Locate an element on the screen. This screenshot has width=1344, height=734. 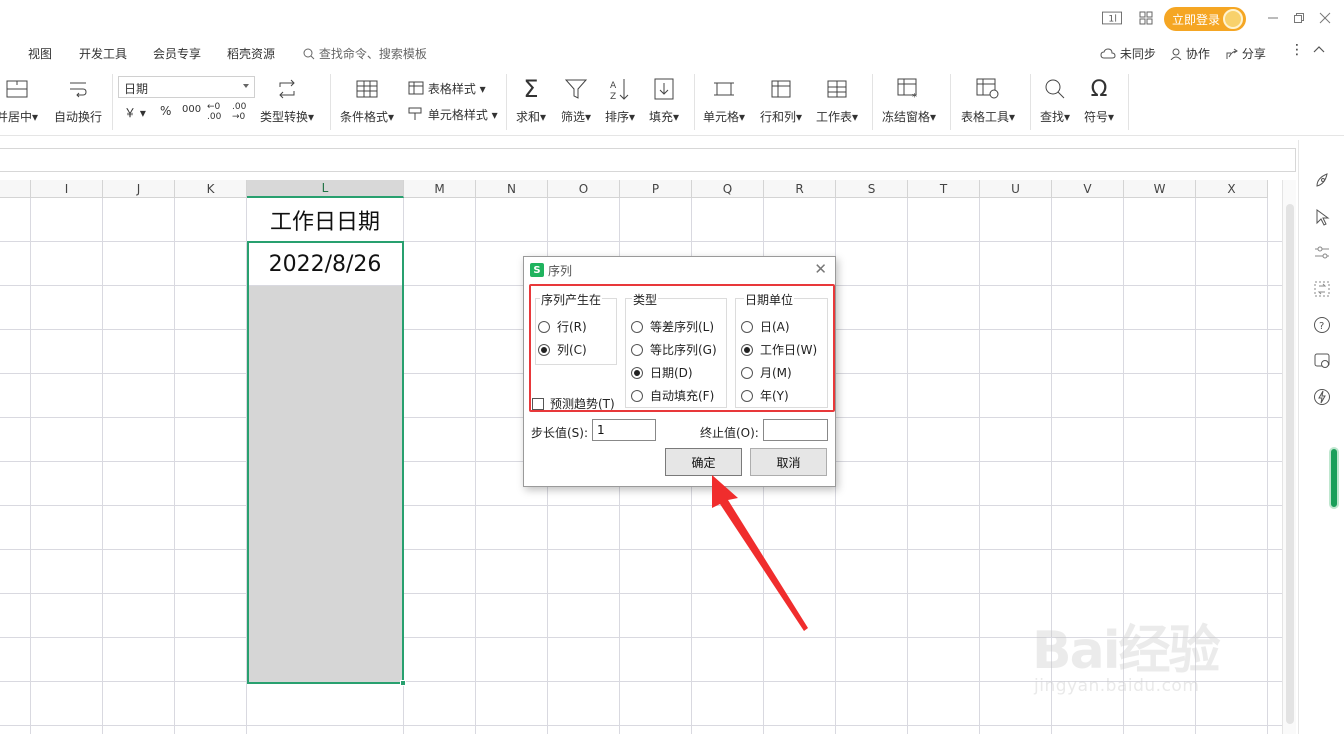
col-header-v: V is located at coordinates (1088, 189).